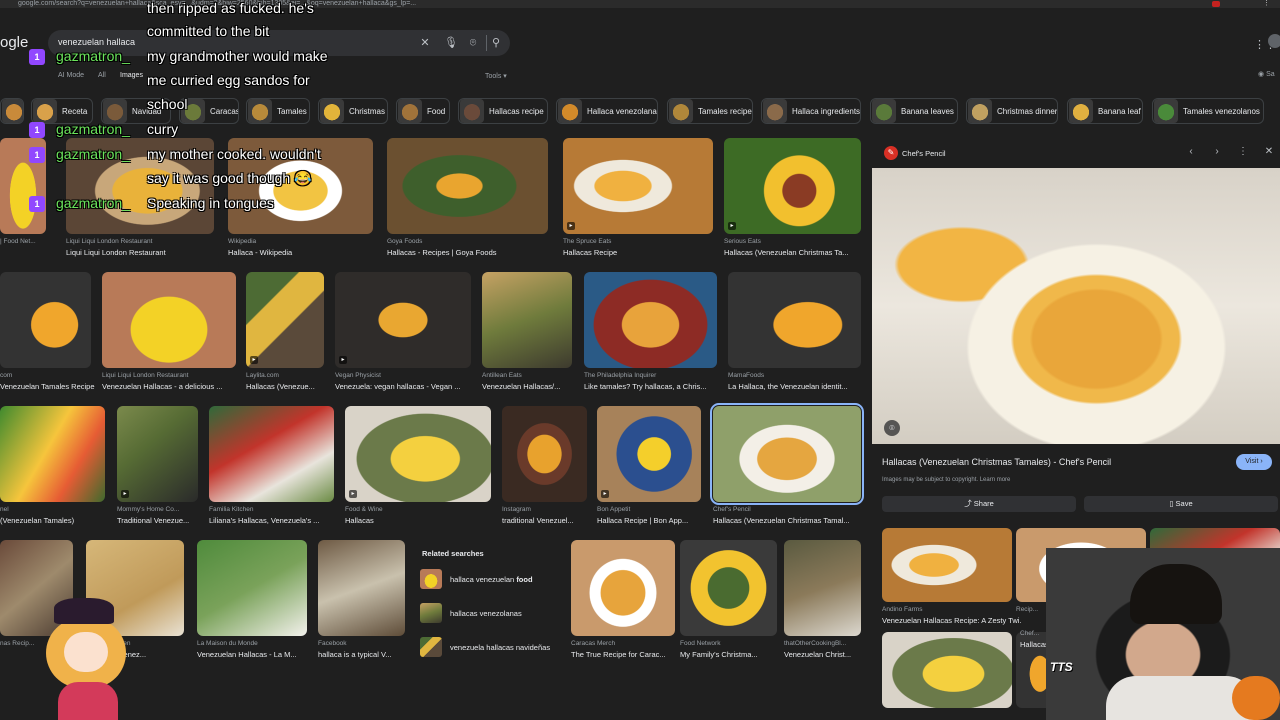 The image size is (1280, 720). Describe the element at coordinates (358, 375) in the screenshot. I see `image-result-source: Vegan Physicist` at that location.